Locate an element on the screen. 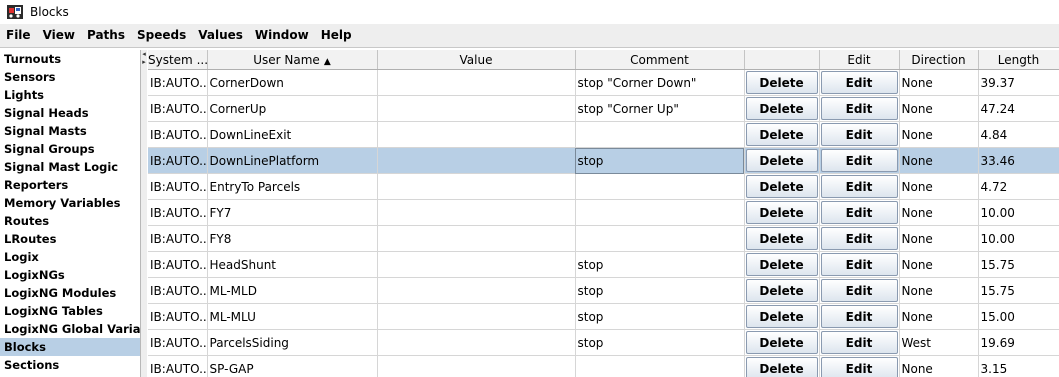 The image size is (1059, 377). cell-length: 33.46 is located at coordinates (1018, 160).